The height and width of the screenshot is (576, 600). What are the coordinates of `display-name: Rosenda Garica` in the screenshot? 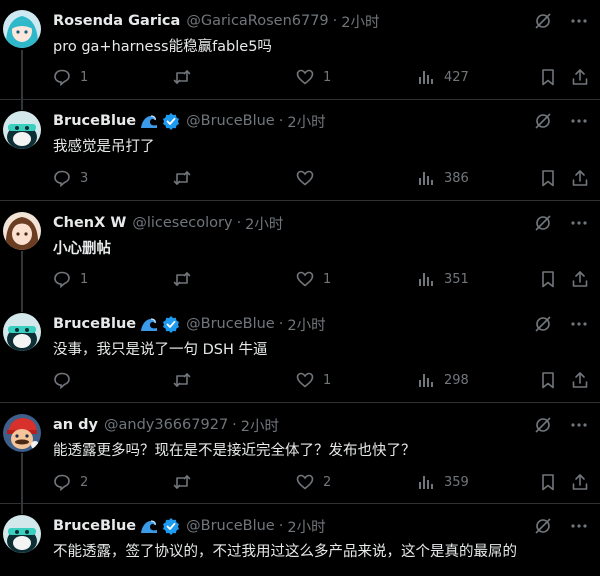 It's located at (116, 21).